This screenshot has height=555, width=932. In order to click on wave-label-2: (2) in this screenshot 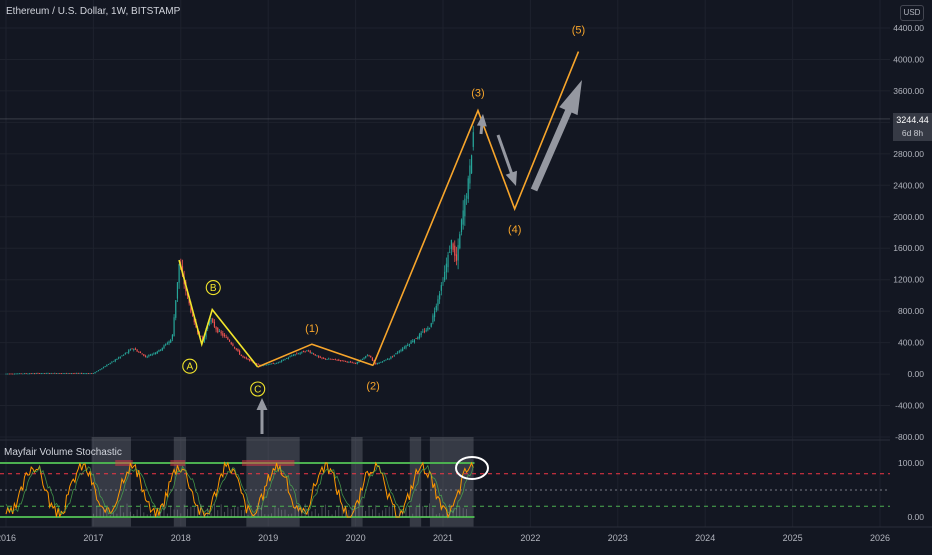, I will do `click(372, 386)`.